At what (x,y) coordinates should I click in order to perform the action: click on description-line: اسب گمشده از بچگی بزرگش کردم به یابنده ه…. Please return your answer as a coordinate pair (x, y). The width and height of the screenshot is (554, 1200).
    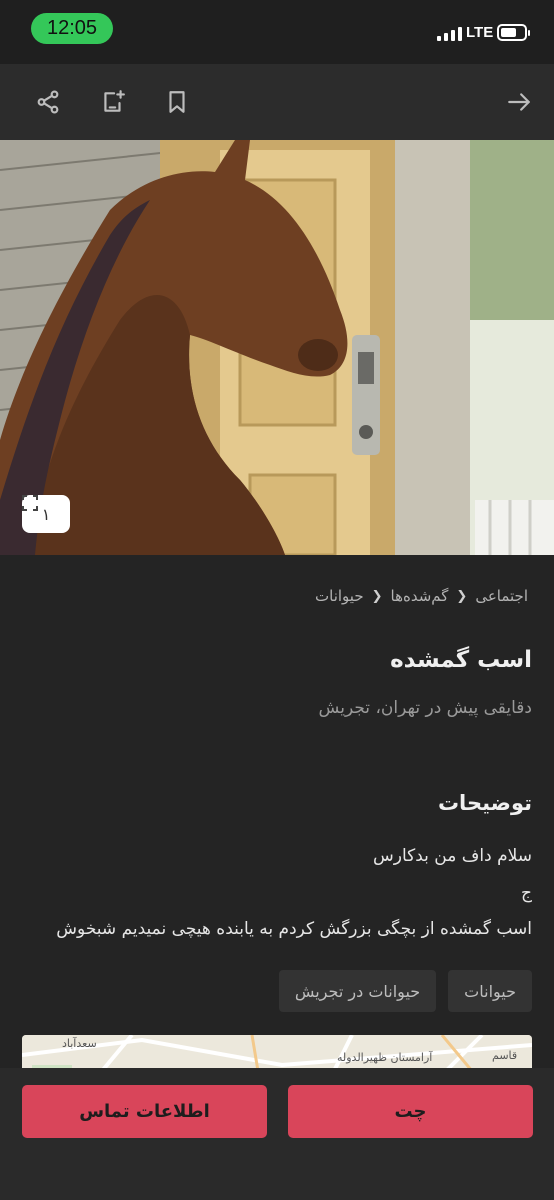
    Looking at the image, I should click on (294, 929).